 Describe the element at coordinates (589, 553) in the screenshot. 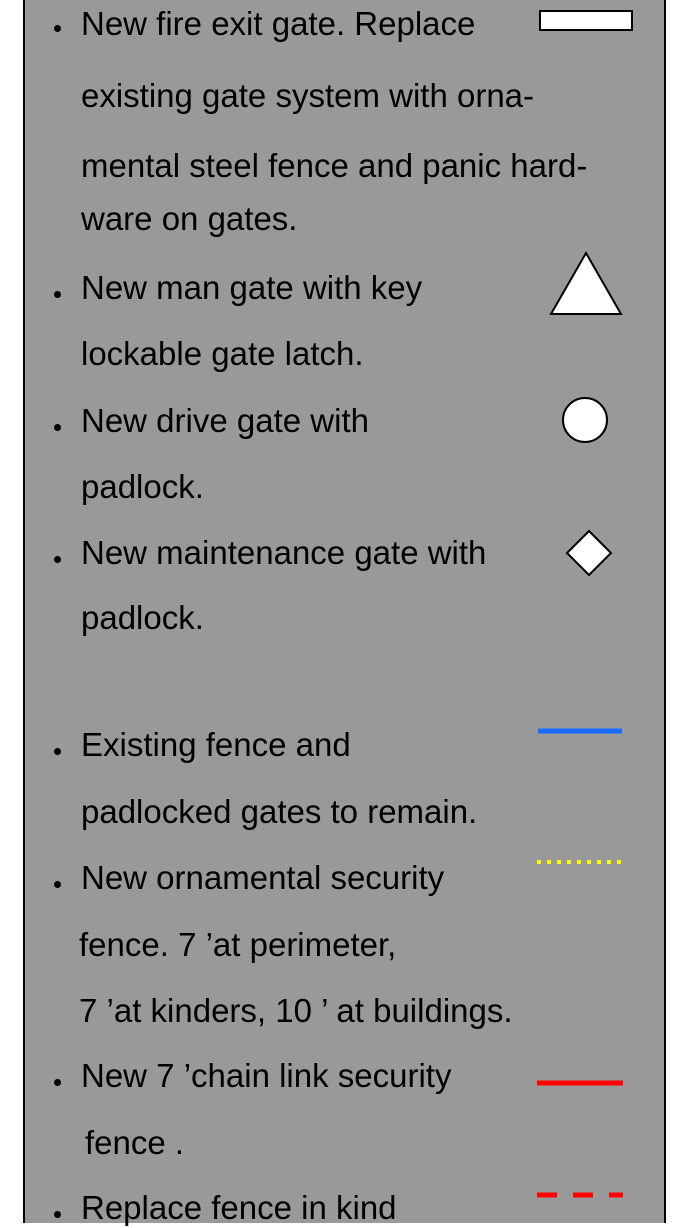

I see `white-diamond-icon` at that location.